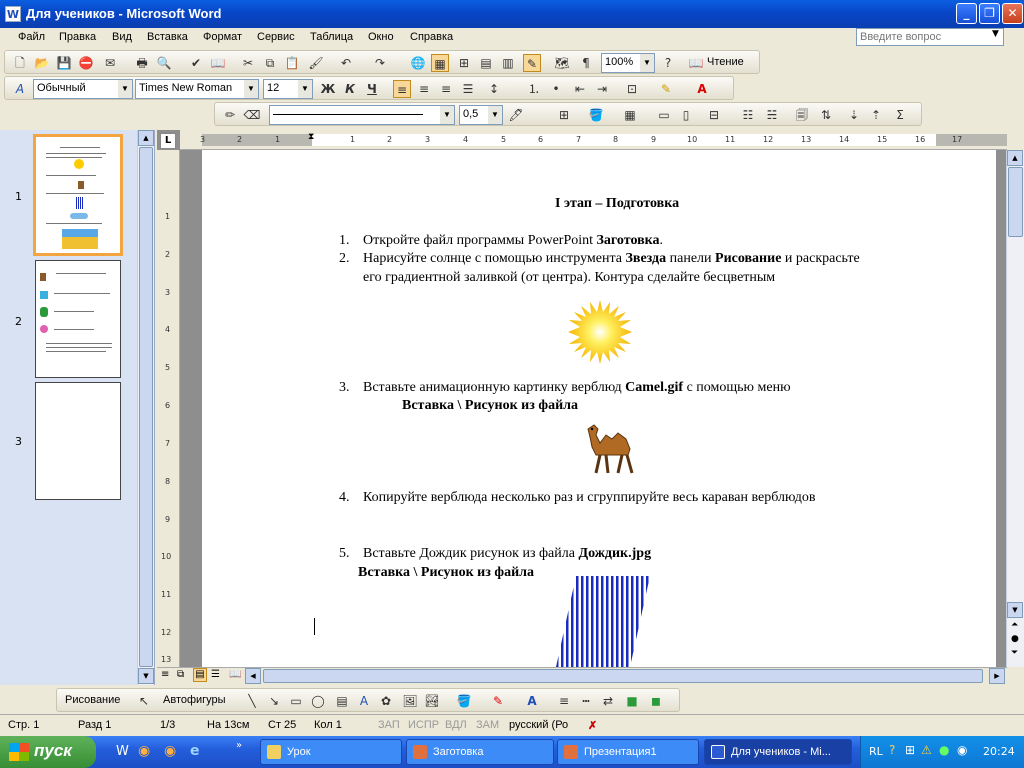 The image size is (1024, 768). What do you see at coordinates (402, 89) in the screenshot?
I see `align-left-icon: ≡` at bounding box center [402, 89].